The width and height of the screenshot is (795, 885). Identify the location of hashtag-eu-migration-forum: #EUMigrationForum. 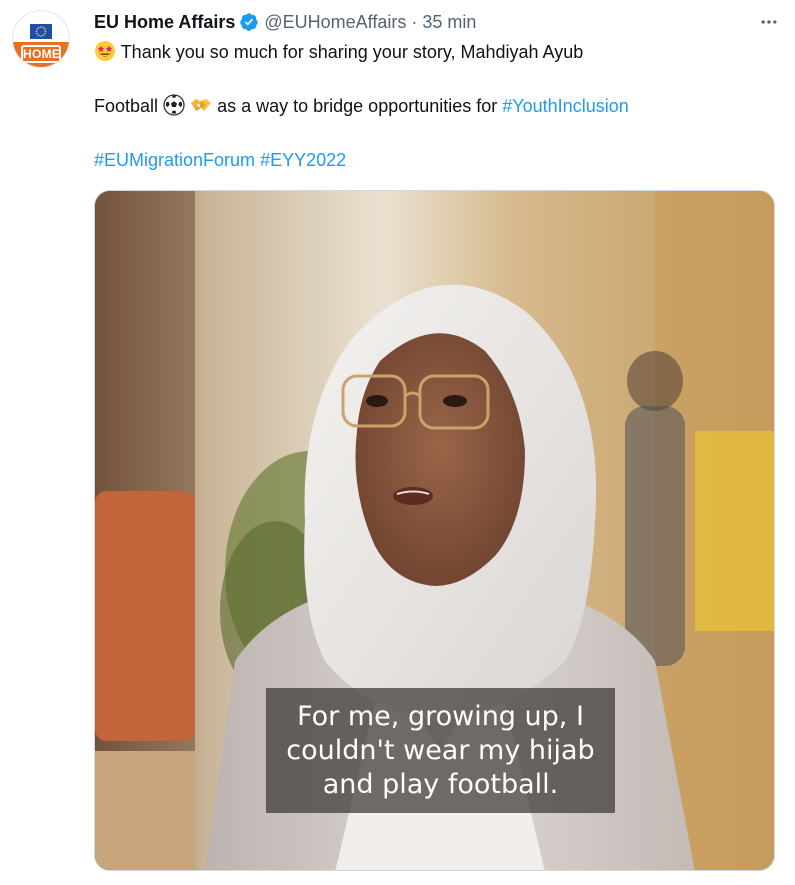
(174, 160).